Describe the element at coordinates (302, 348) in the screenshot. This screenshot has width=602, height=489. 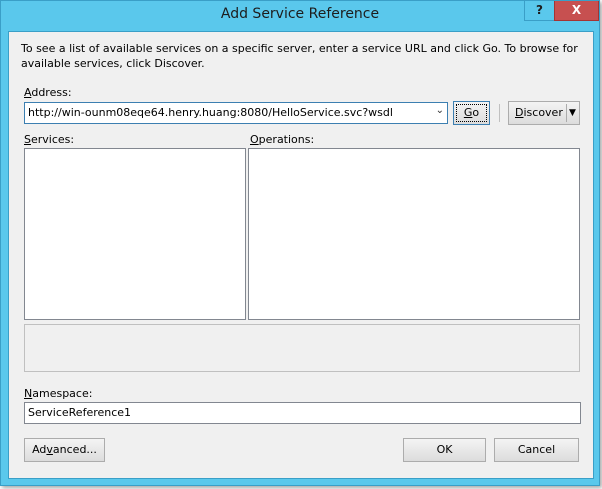
I see `status-message-area` at that location.